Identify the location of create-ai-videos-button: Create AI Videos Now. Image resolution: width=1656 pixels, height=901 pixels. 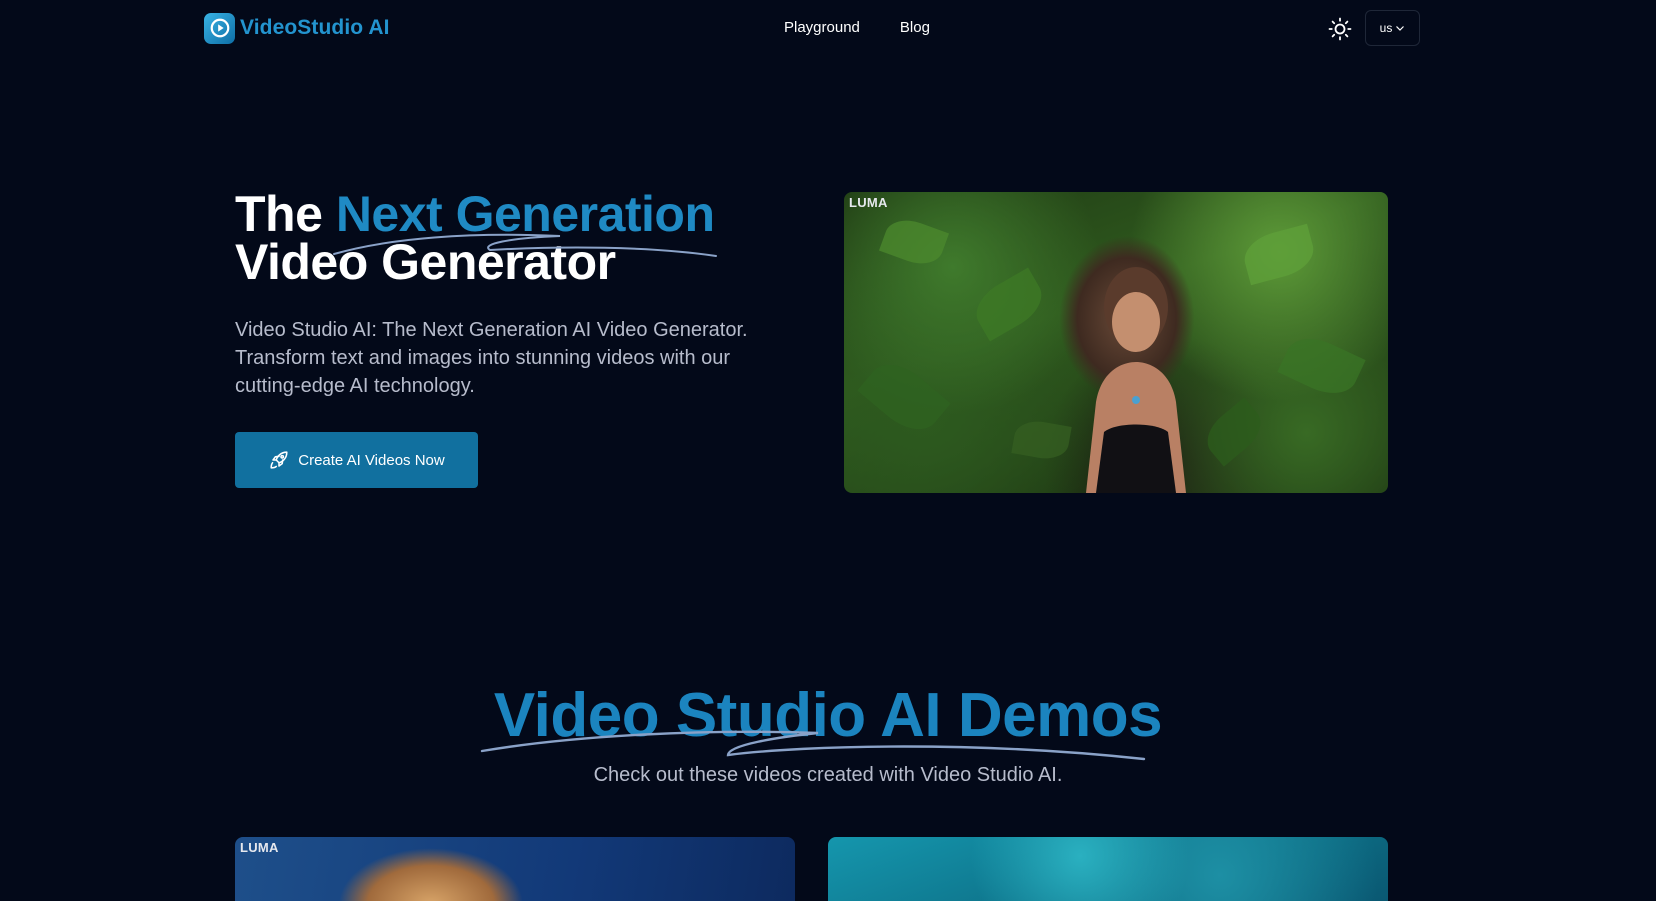
(356, 460).